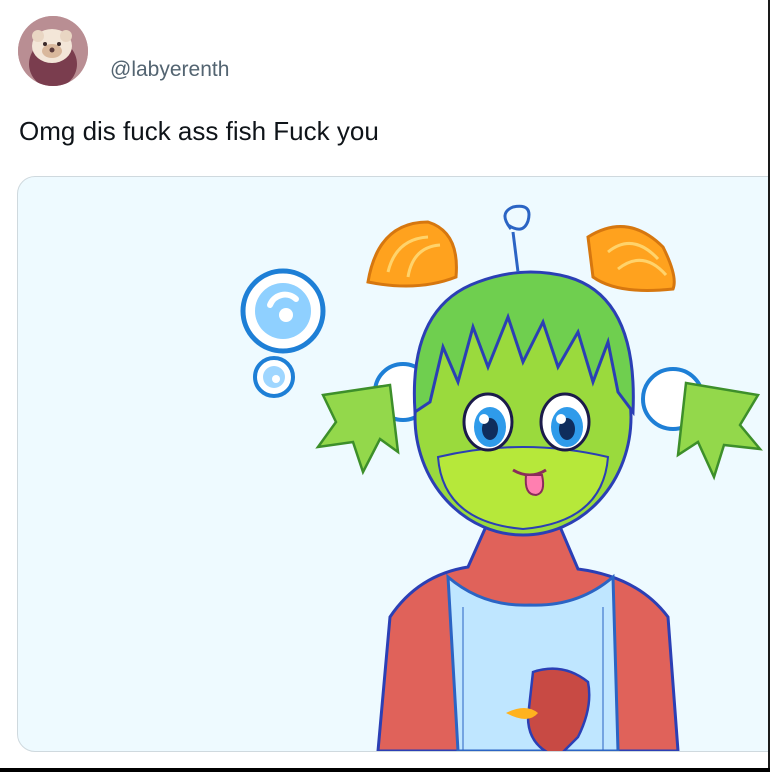 The height and width of the screenshot is (772, 770). I want to click on left-bun, so click(412, 254).